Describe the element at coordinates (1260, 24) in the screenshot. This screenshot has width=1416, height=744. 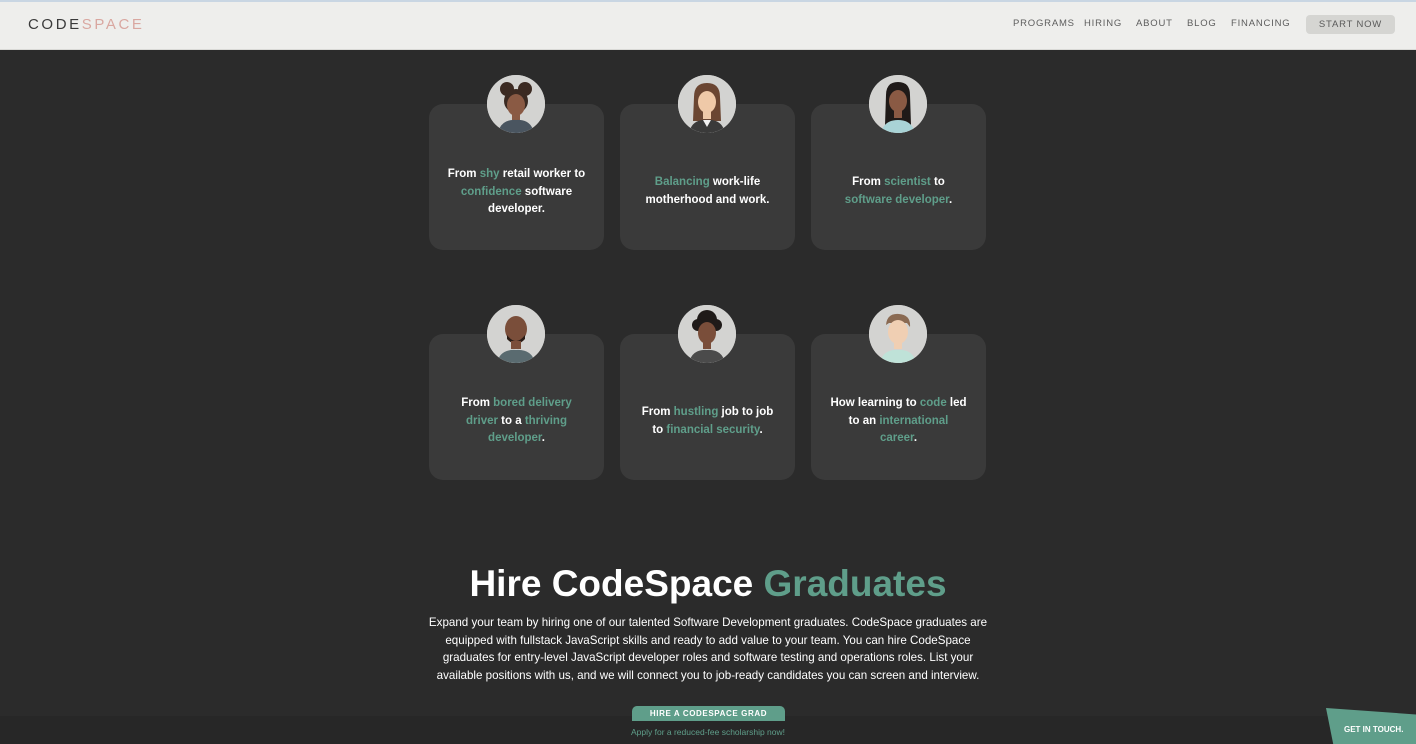
I see `nav-financing: FINANCING` at that location.